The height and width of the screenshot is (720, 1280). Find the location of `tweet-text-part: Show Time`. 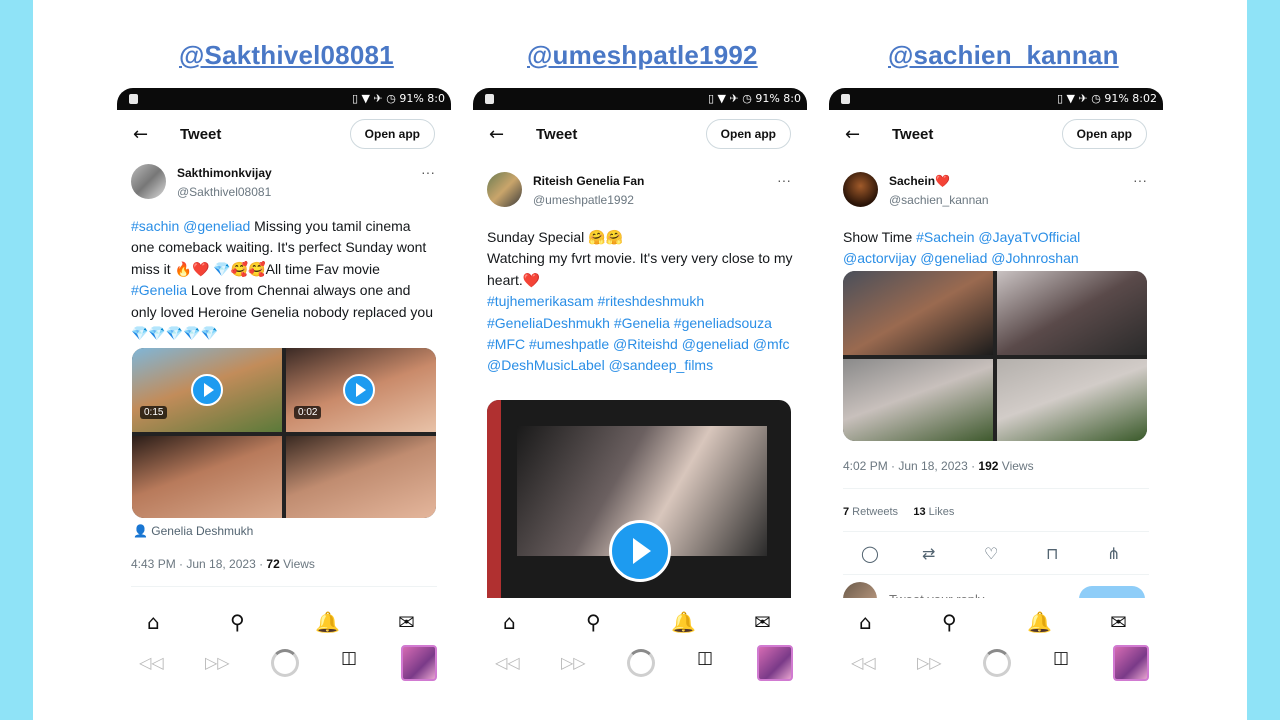

tweet-text-part: Show Time is located at coordinates (880, 237).